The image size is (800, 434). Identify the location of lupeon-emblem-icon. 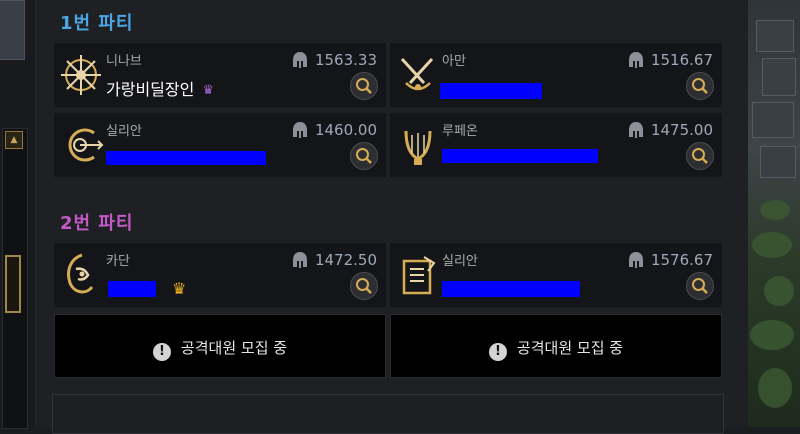
(418, 147).